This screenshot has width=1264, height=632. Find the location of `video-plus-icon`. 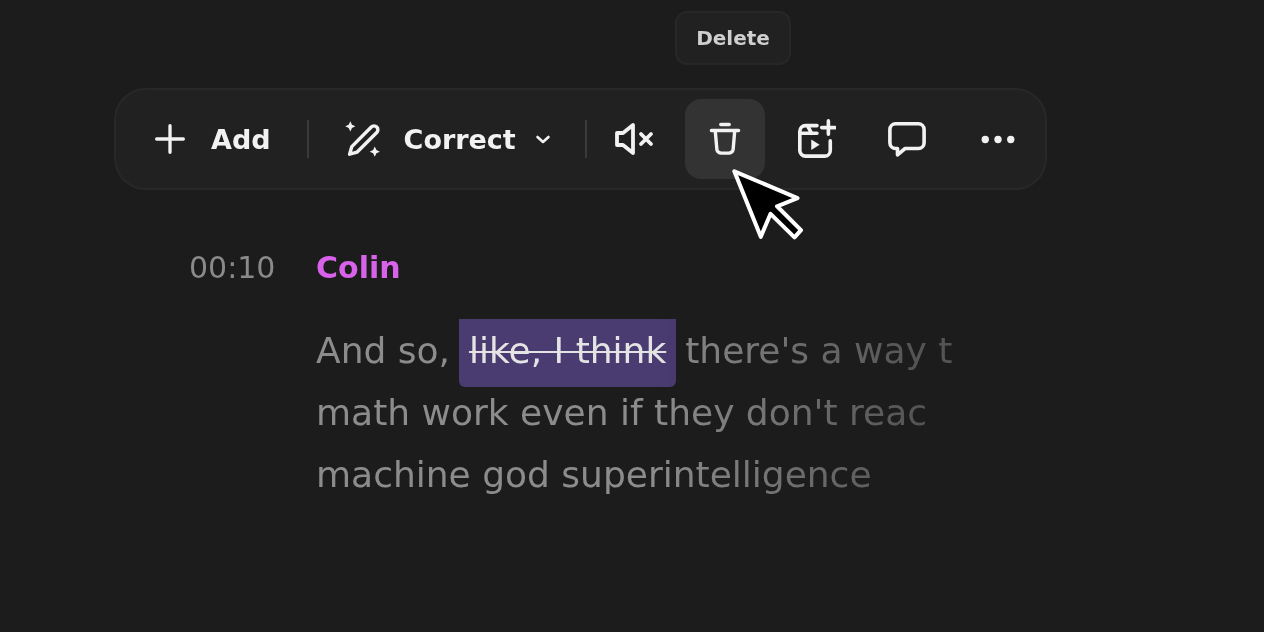

video-plus-icon is located at coordinates (815, 139).